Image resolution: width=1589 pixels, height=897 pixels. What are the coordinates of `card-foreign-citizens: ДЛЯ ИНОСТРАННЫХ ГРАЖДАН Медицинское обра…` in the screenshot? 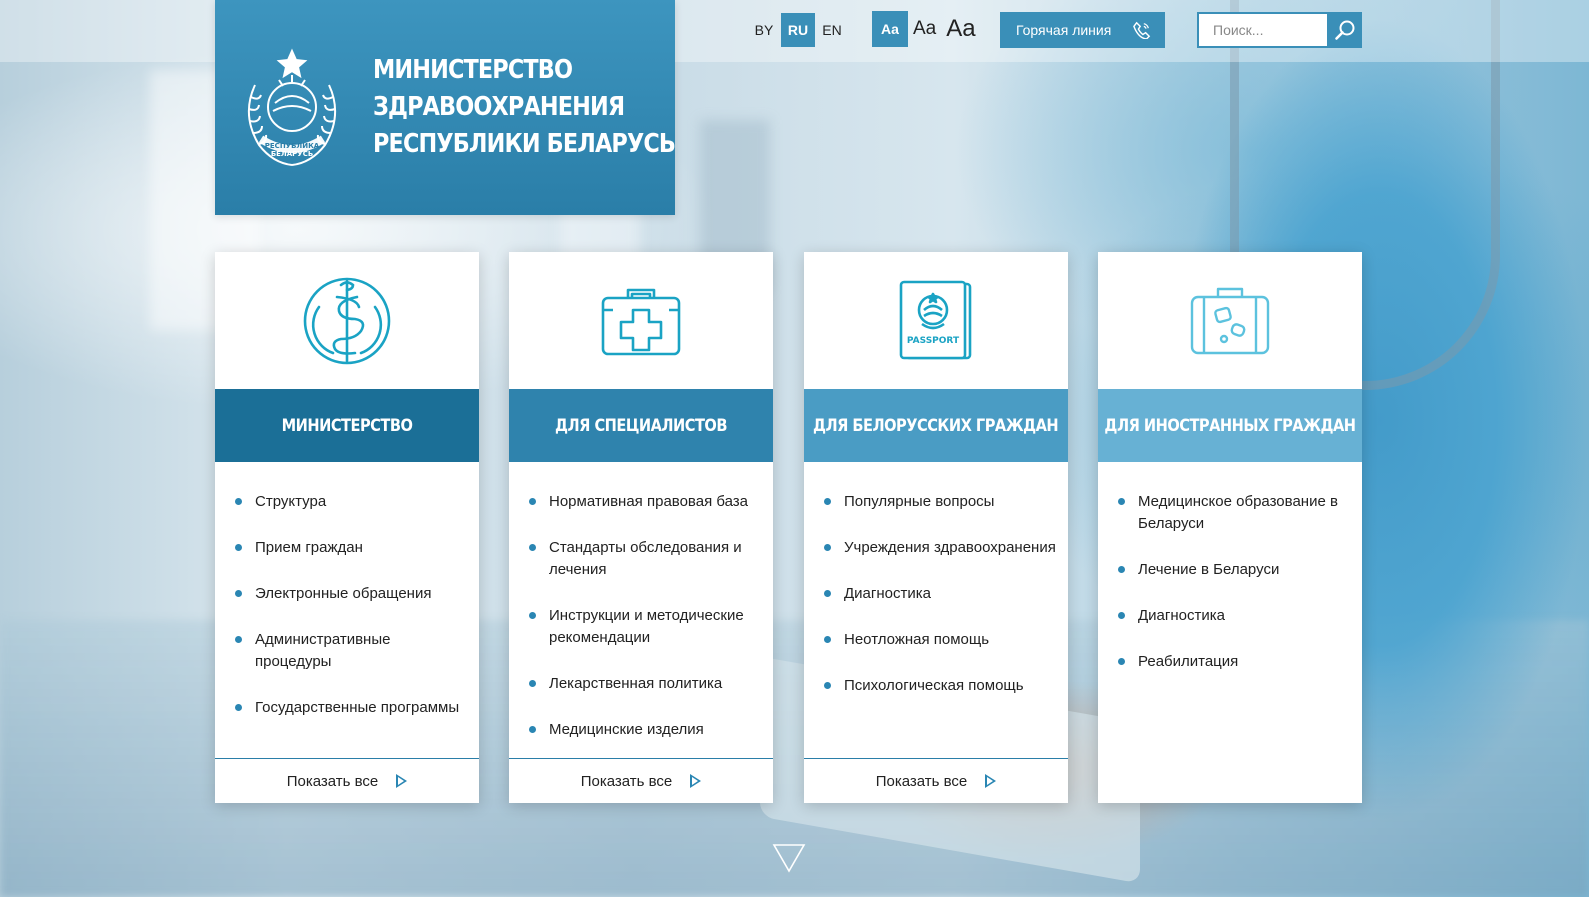 It's located at (1230, 527).